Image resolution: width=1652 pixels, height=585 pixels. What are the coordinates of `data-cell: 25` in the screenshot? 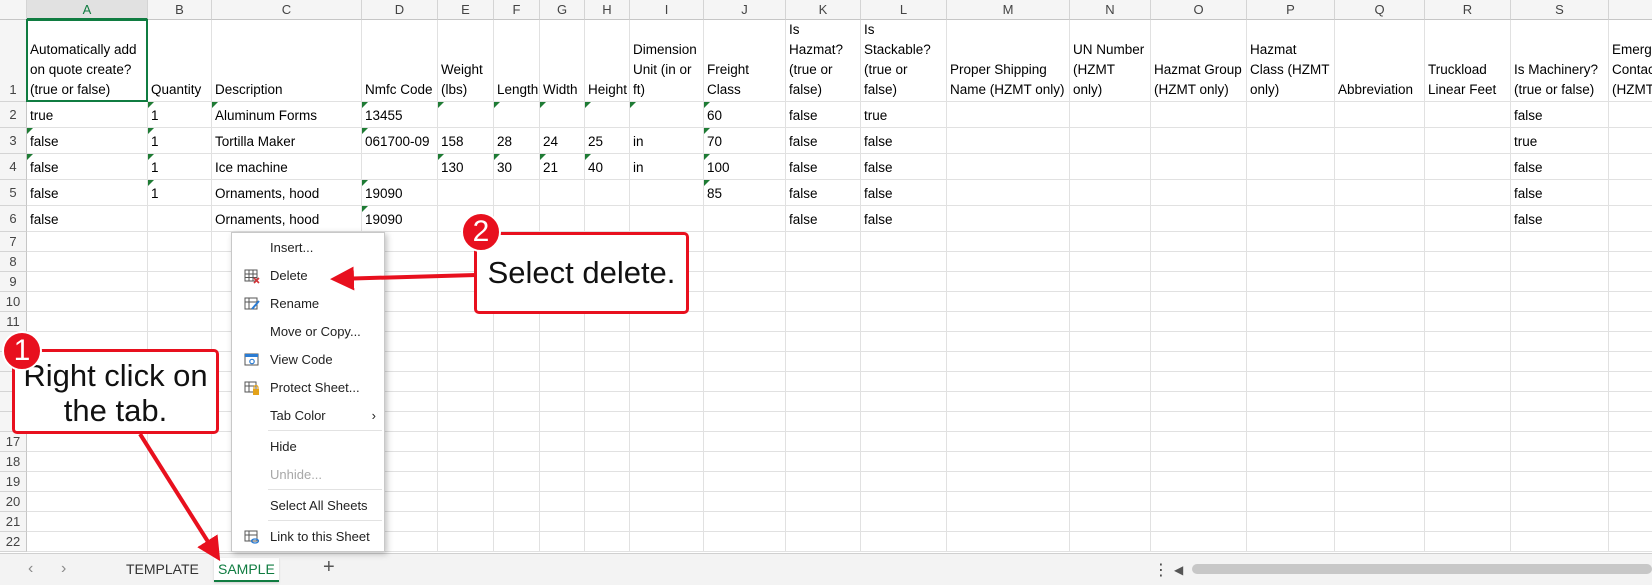 It's located at (607, 141).